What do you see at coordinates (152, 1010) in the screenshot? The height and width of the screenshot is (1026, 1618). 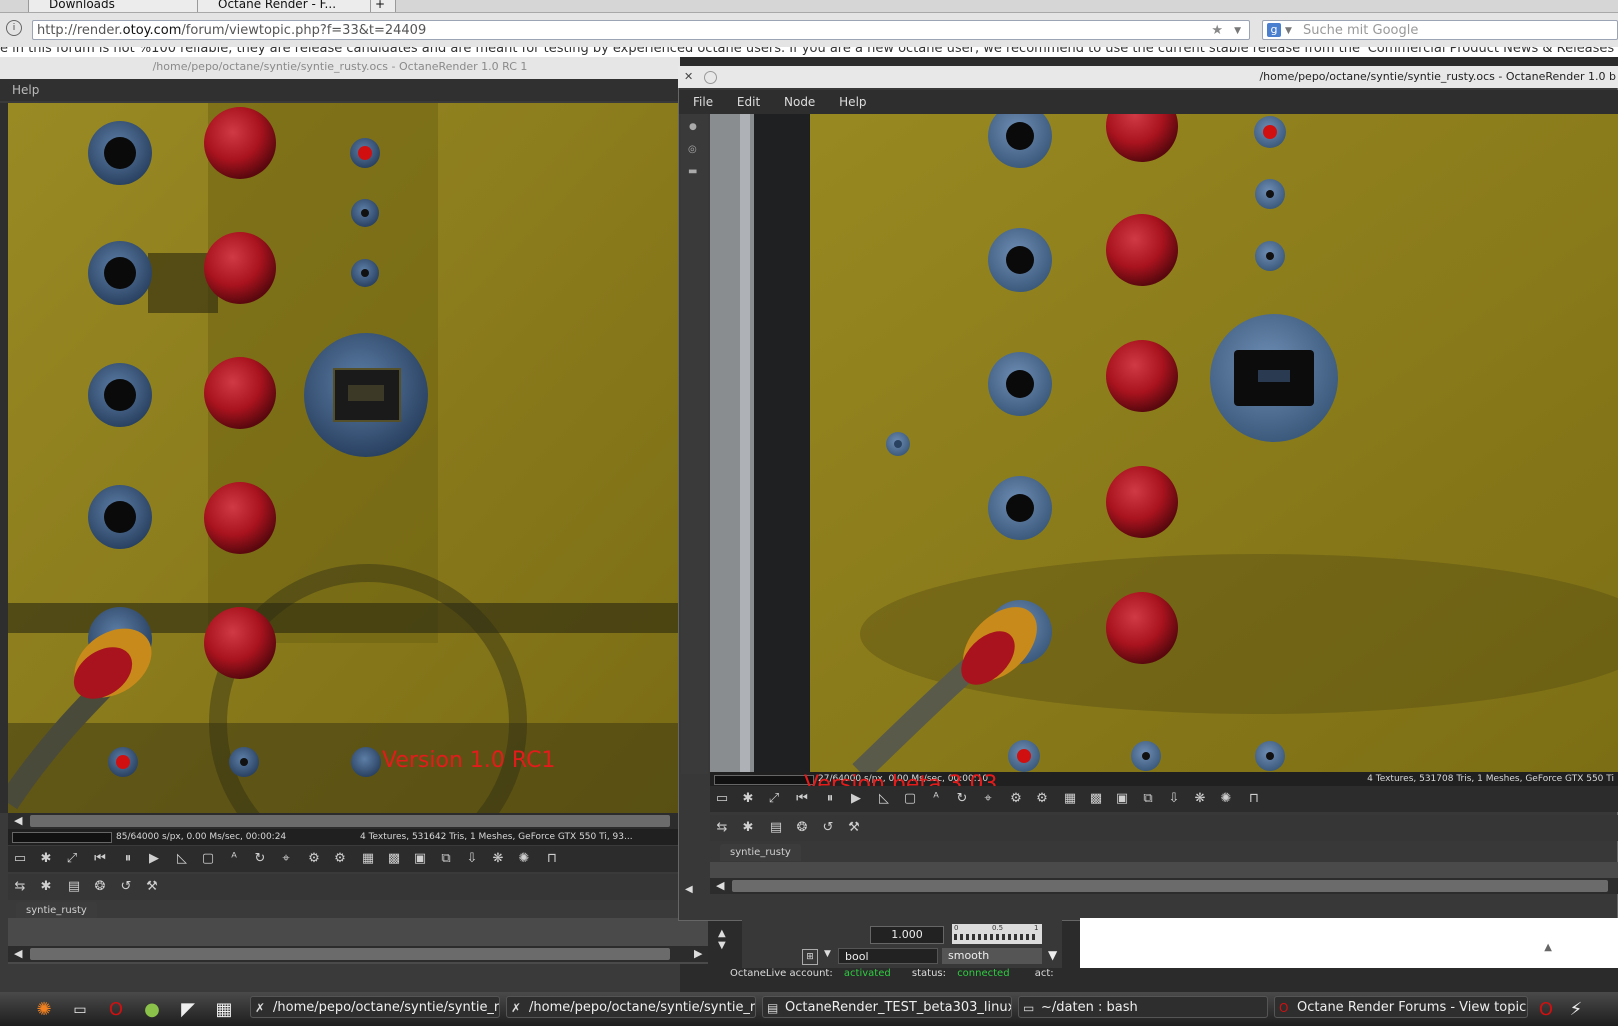 I see `gimp-icon: ●` at bounding box center [152, 1010].